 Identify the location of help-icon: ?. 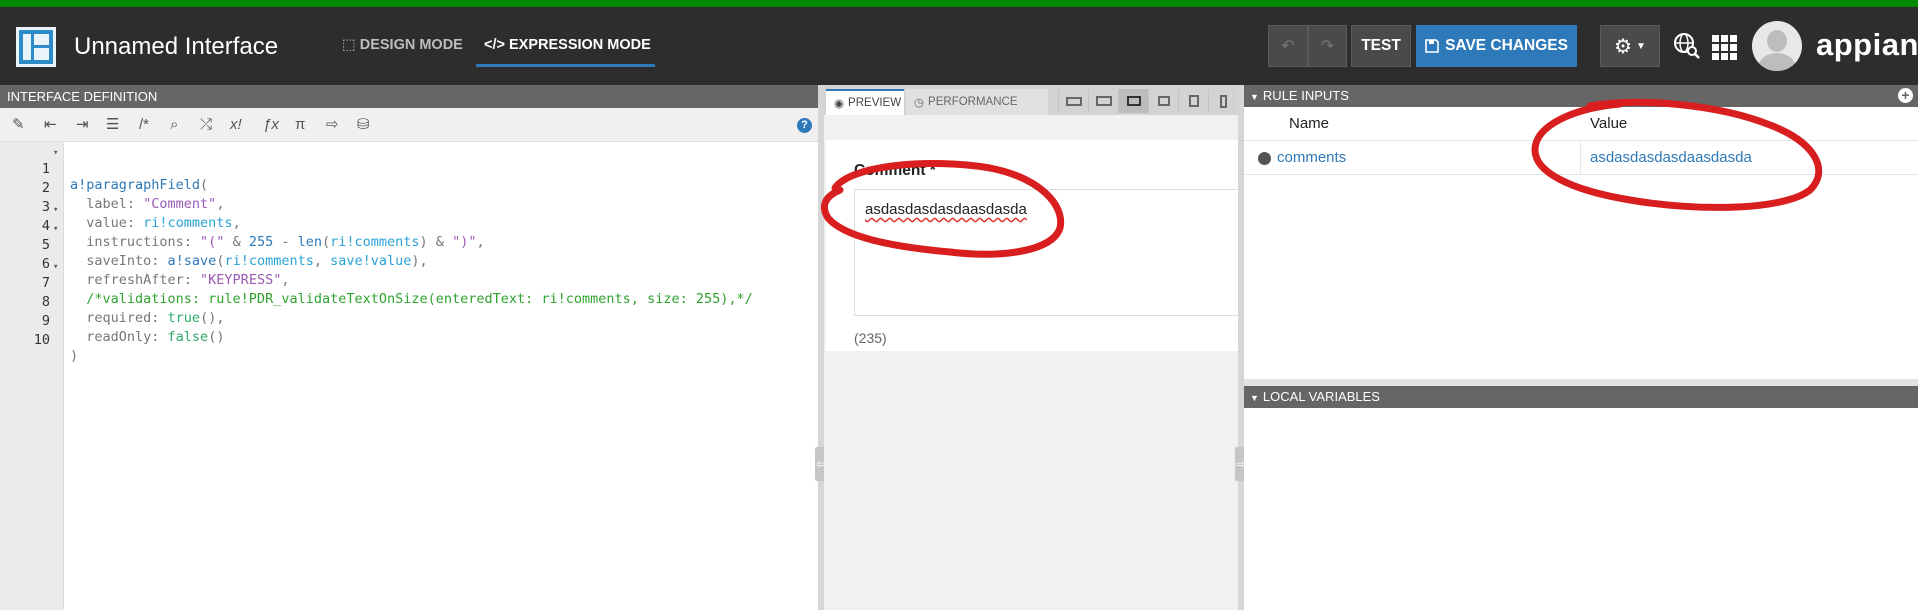
(804, 125).